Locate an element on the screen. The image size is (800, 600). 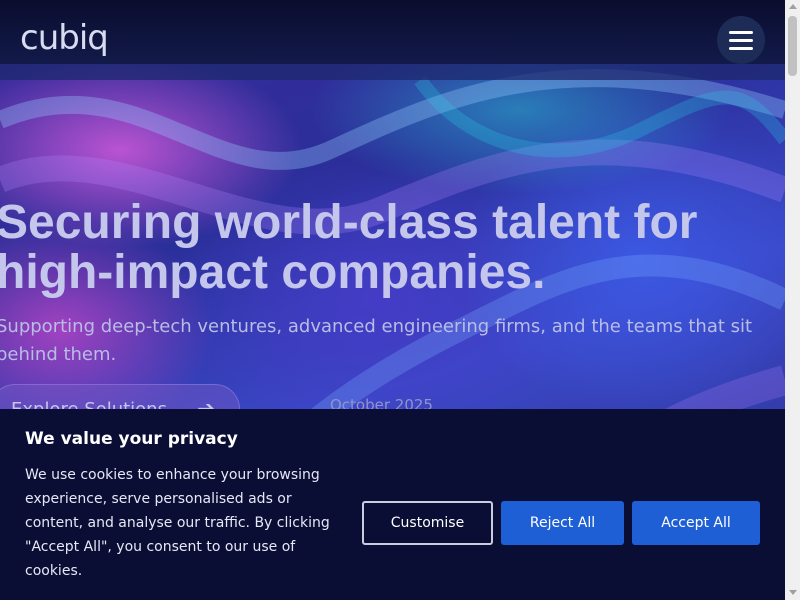
accept-all-button: Accept All is located at coordinates (696, 523).